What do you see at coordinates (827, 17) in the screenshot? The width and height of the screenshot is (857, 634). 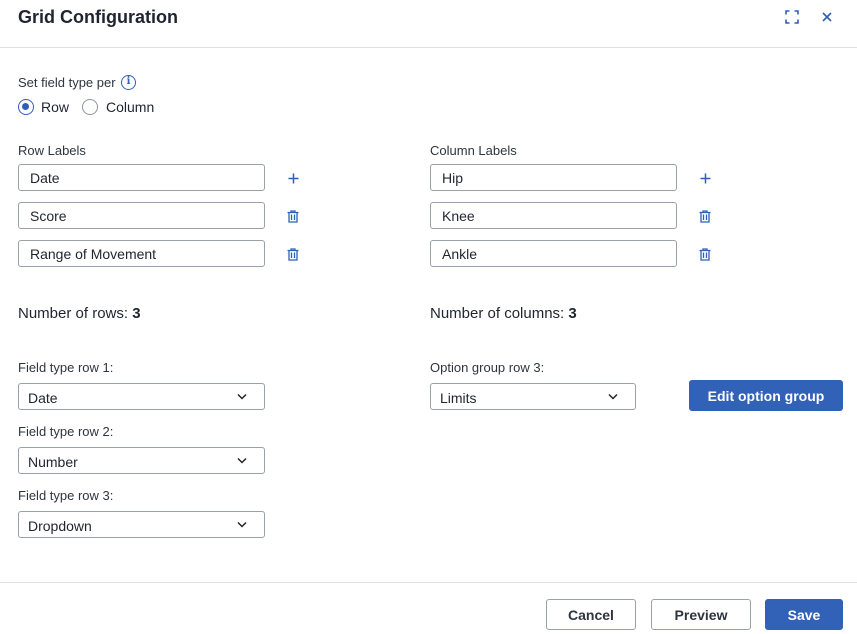 I see `close-icon` at bounding box center [827, 17].